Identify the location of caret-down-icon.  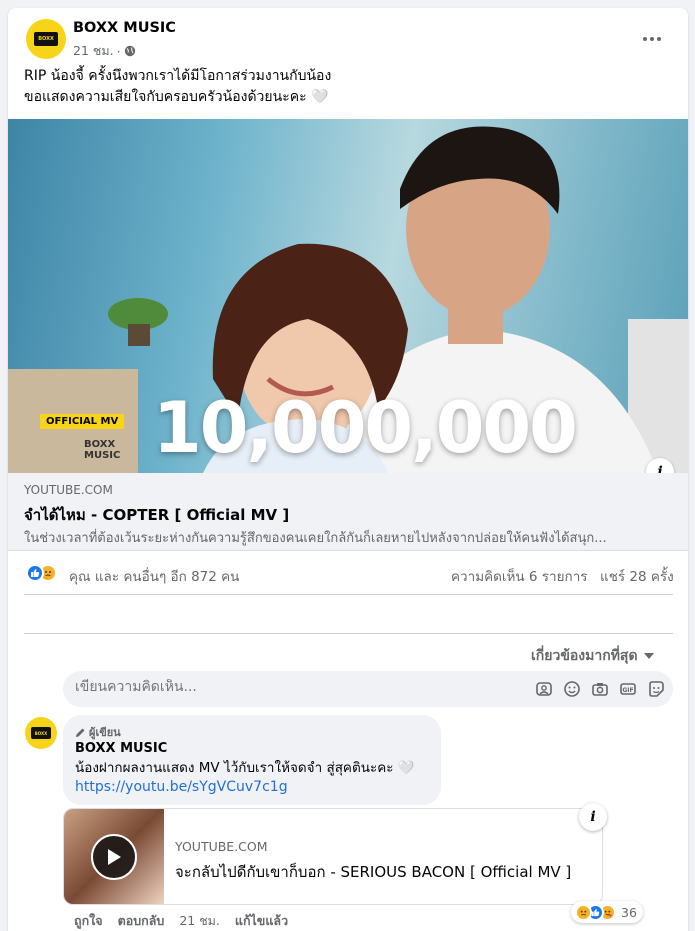
(648, 656).